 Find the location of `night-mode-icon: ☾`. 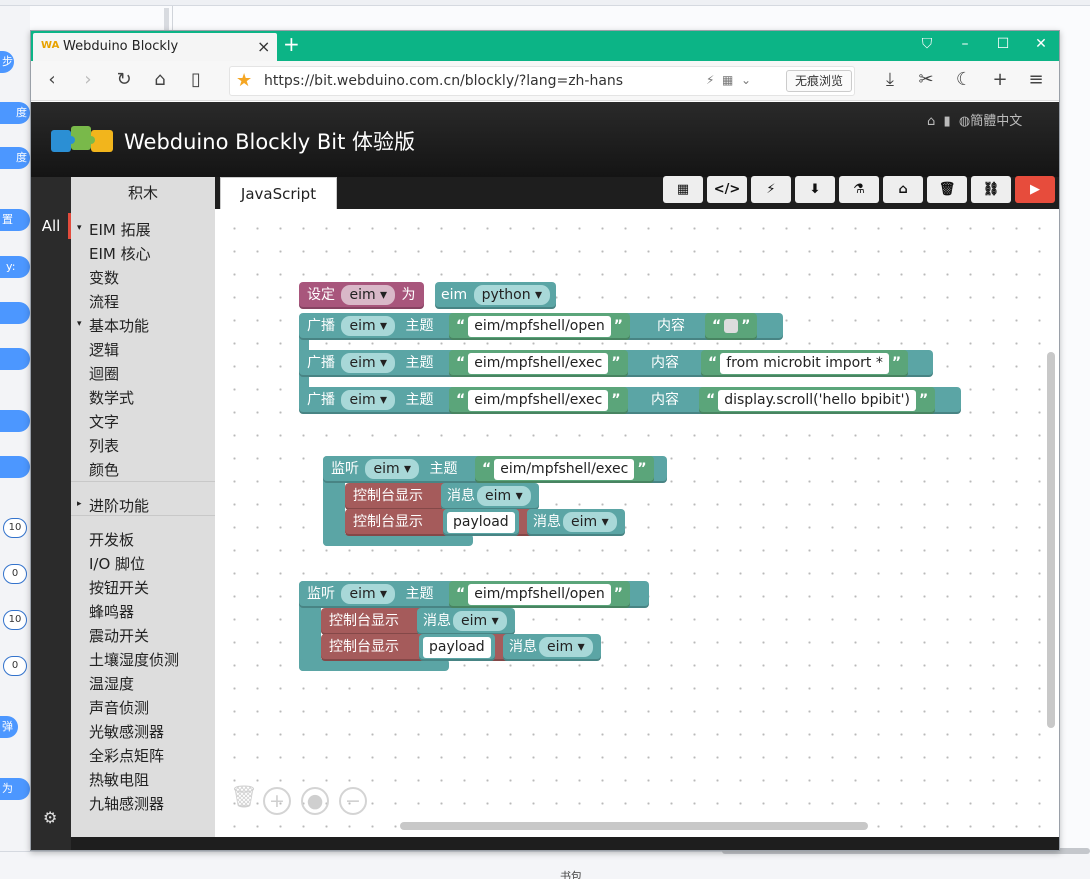

night-mode-icon: ☾ is located at coordinates (964, 79).